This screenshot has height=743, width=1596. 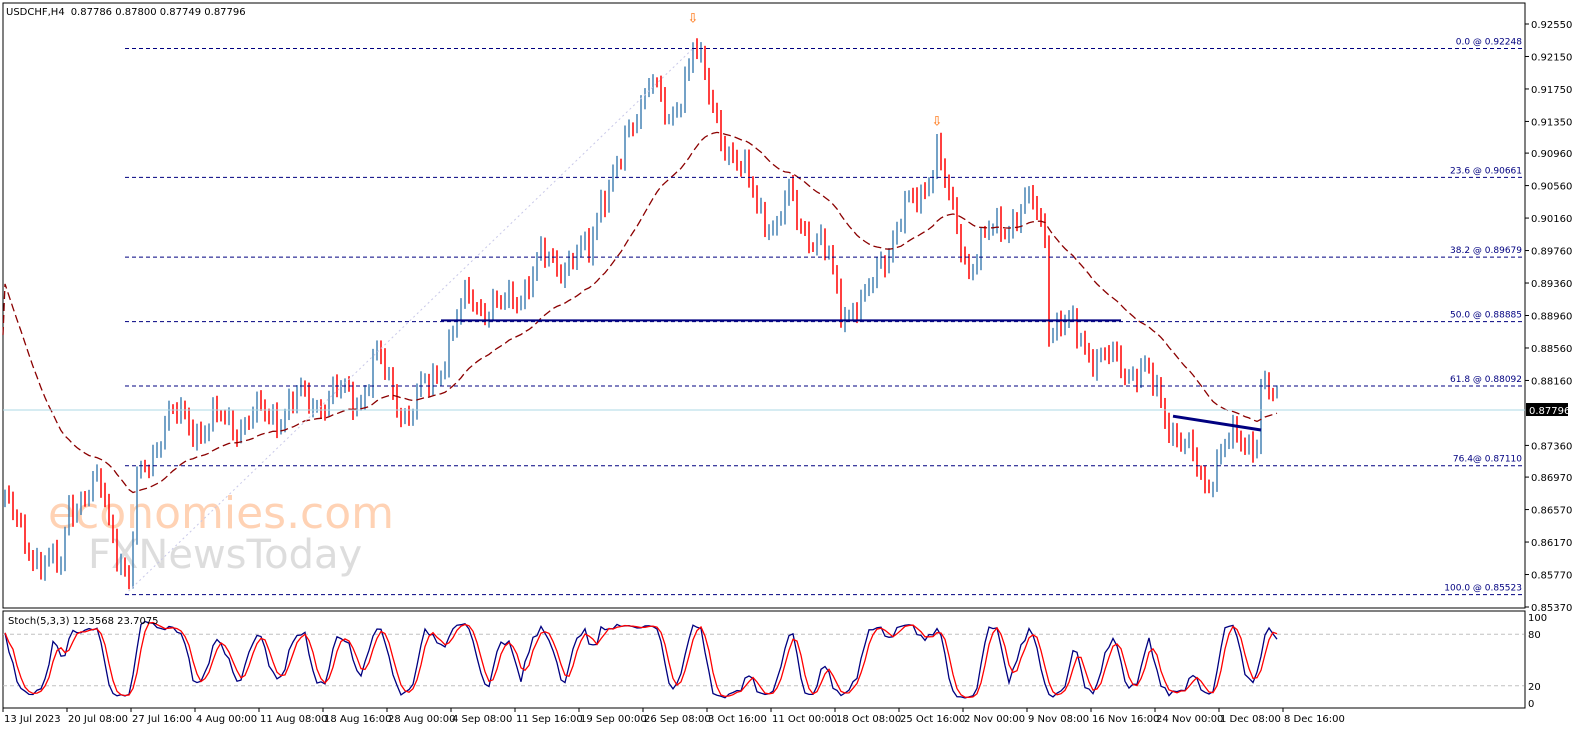 I want to click on x-tick-label: 4 Sep 08:00, so click(x=482, y=719).